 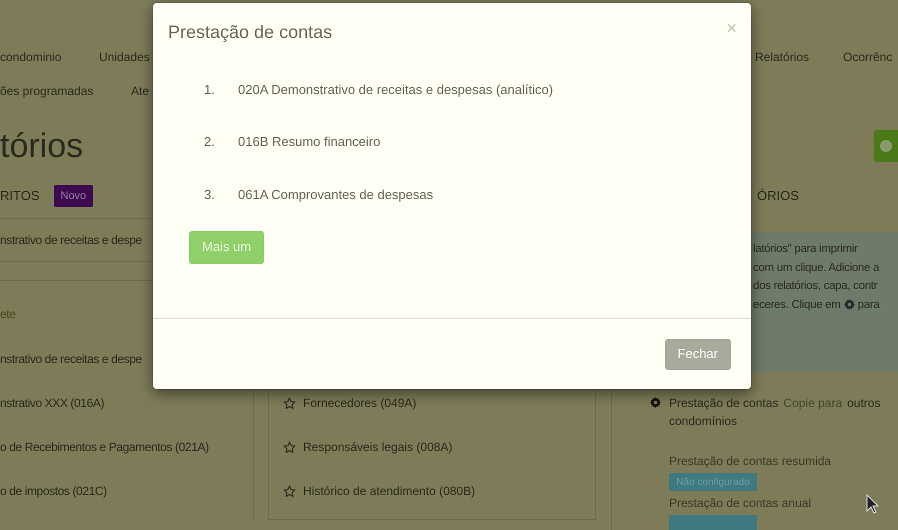 I want to click on section-heading: RITOS, so click(x=20, y=196).